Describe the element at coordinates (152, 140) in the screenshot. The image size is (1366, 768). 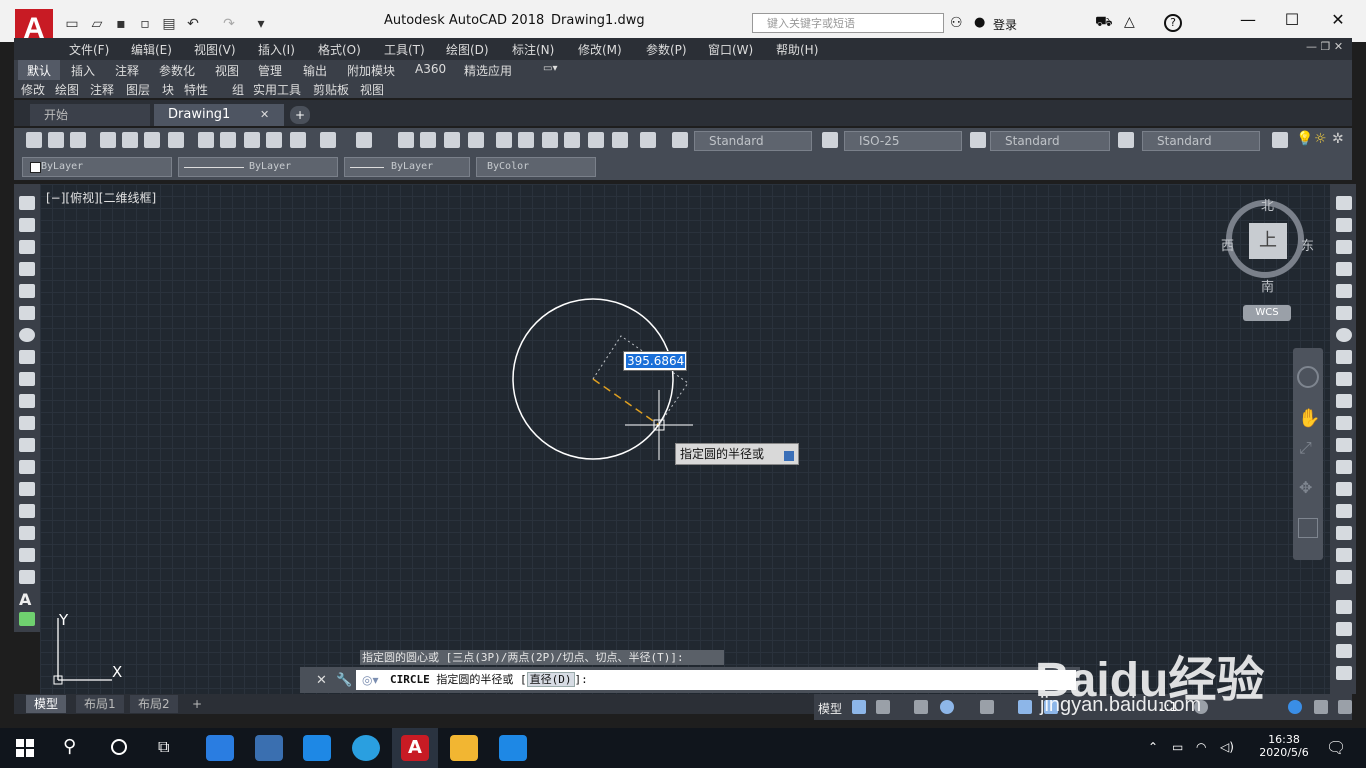
I see `publish-icon` at that location.